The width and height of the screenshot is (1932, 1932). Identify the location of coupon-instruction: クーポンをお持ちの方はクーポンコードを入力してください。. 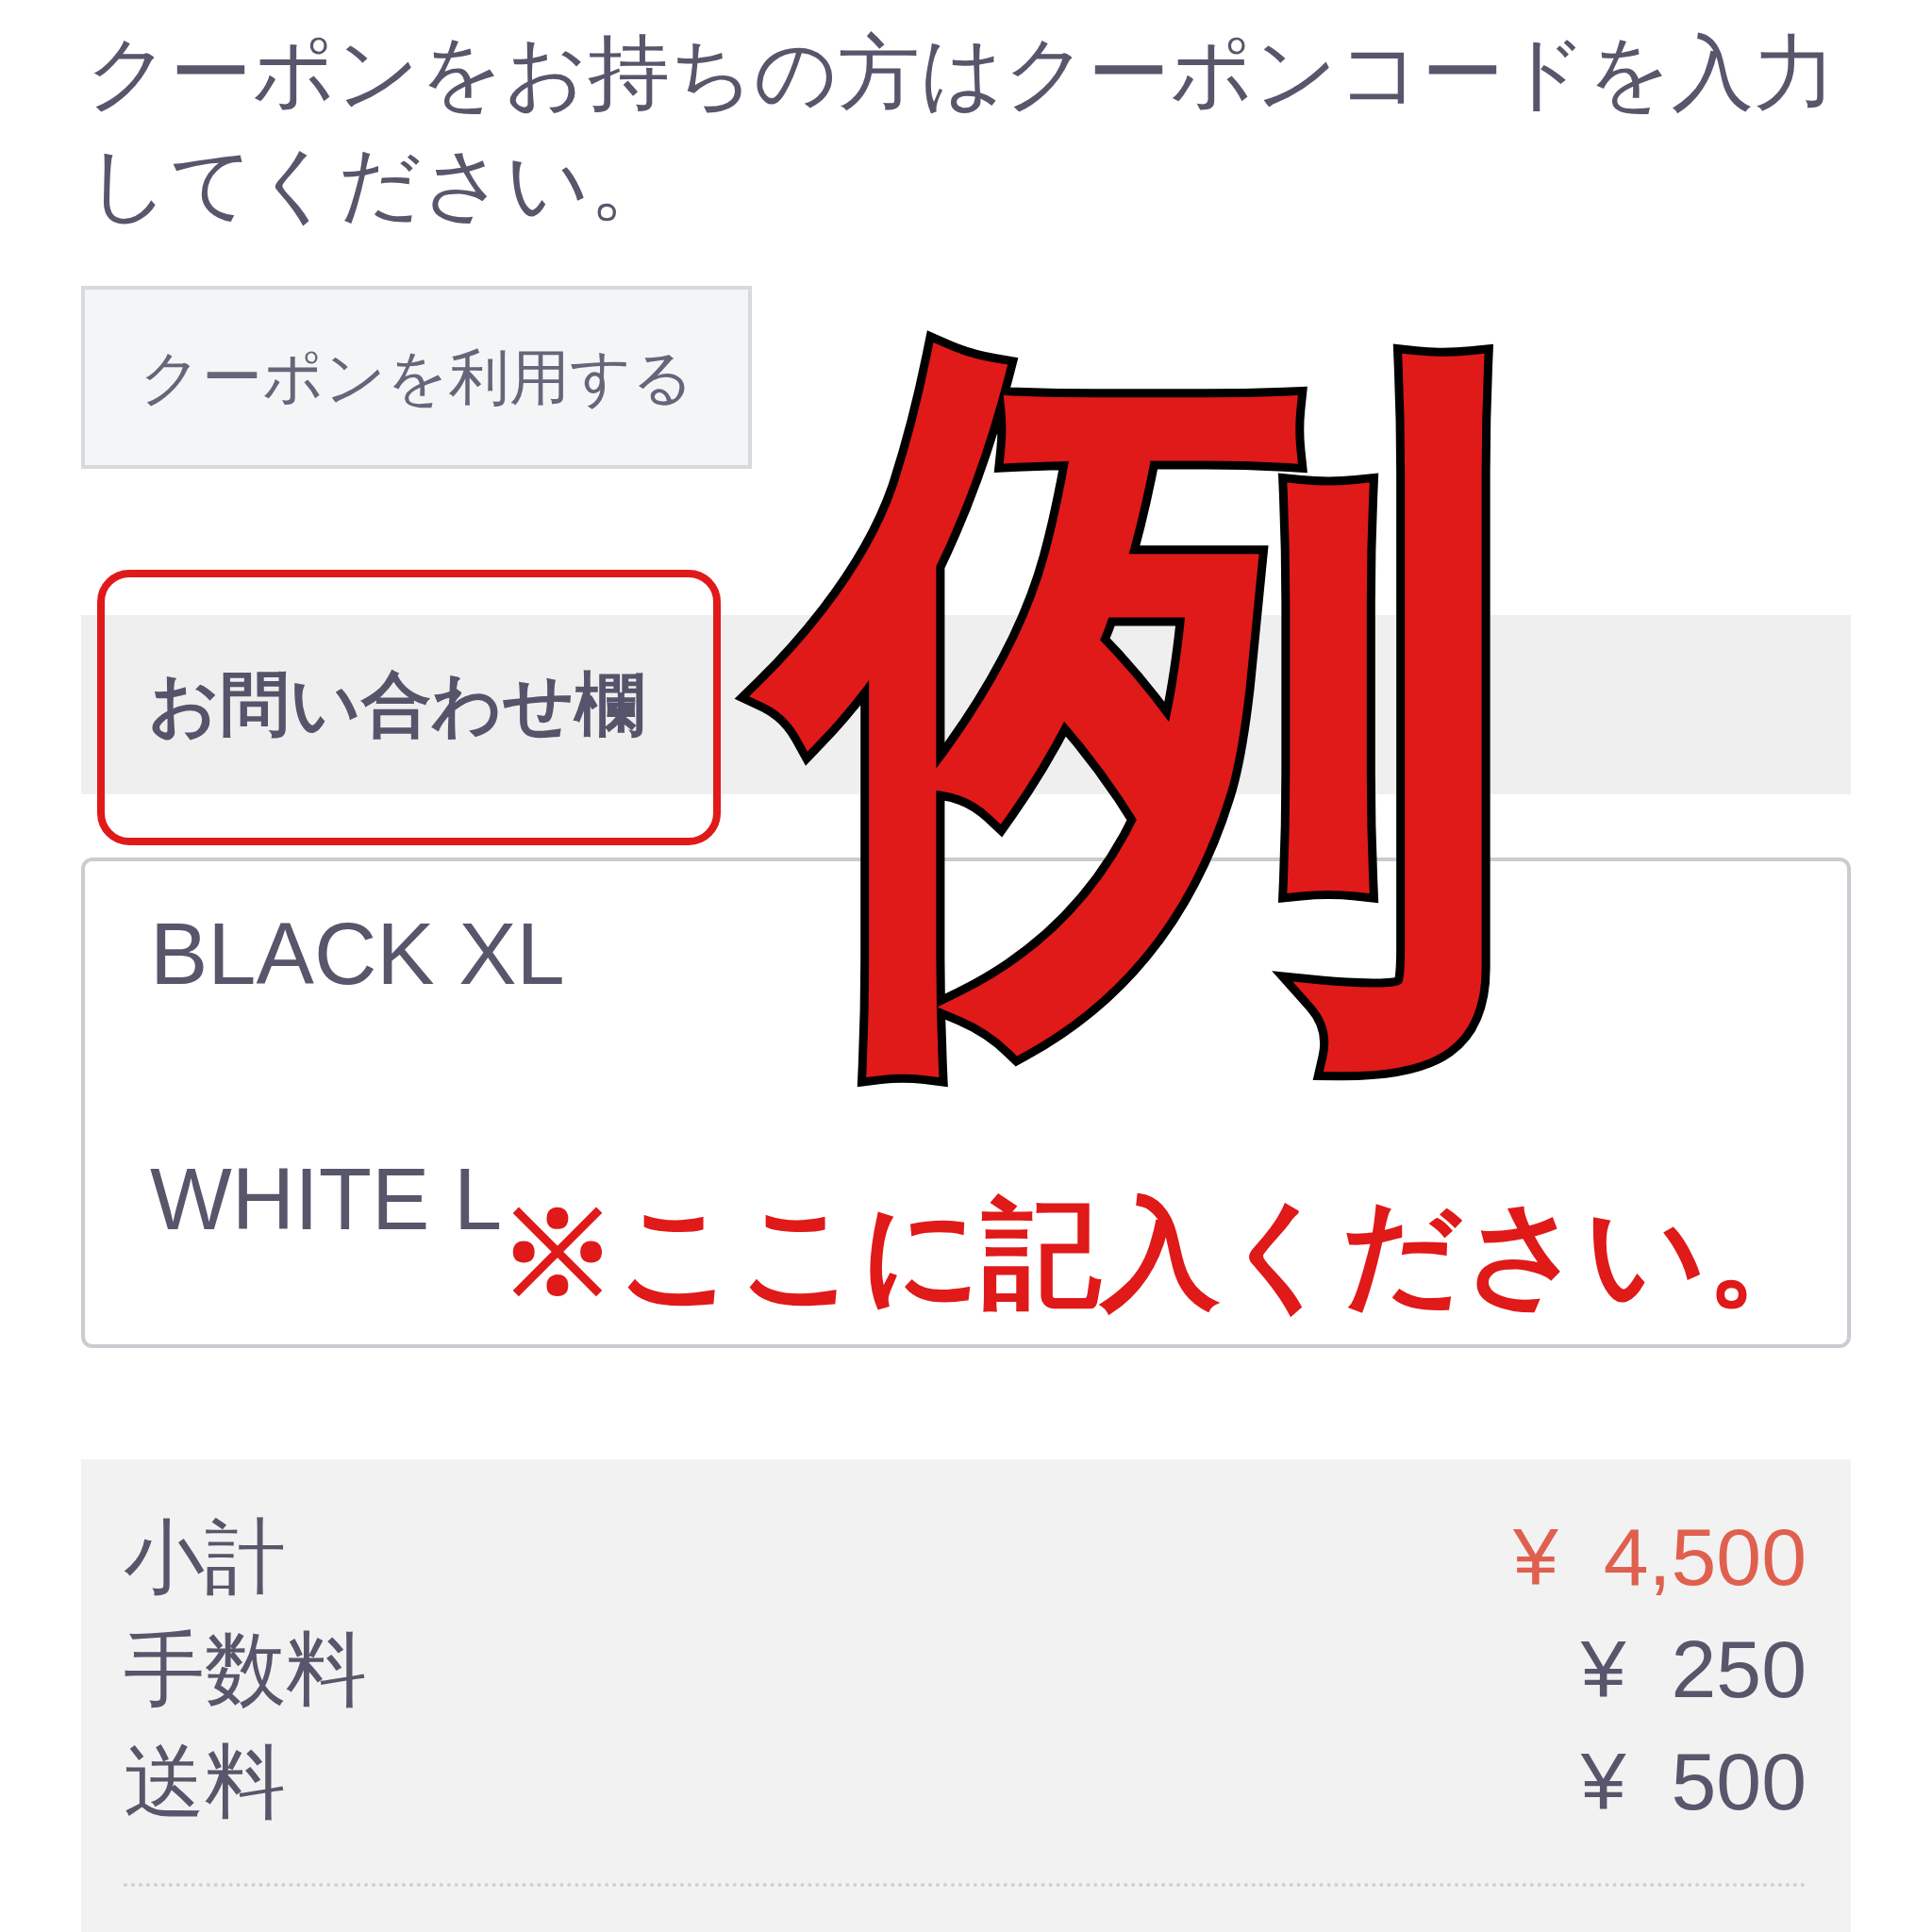
(962, 128).